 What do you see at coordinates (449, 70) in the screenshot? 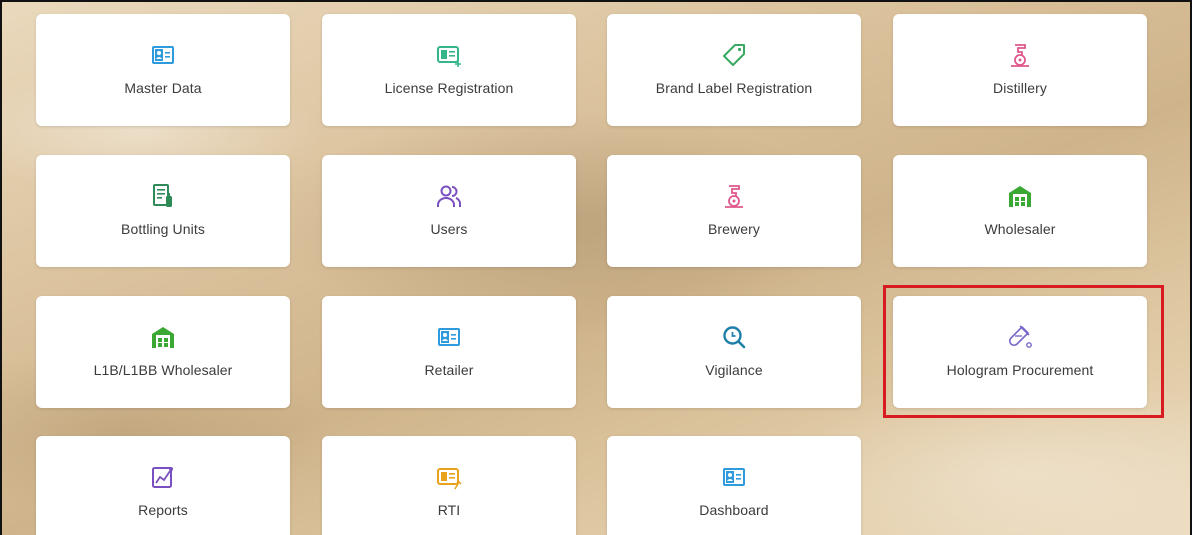
I see `tile-license-registration: License Registration` at bounding box center [449, 70].